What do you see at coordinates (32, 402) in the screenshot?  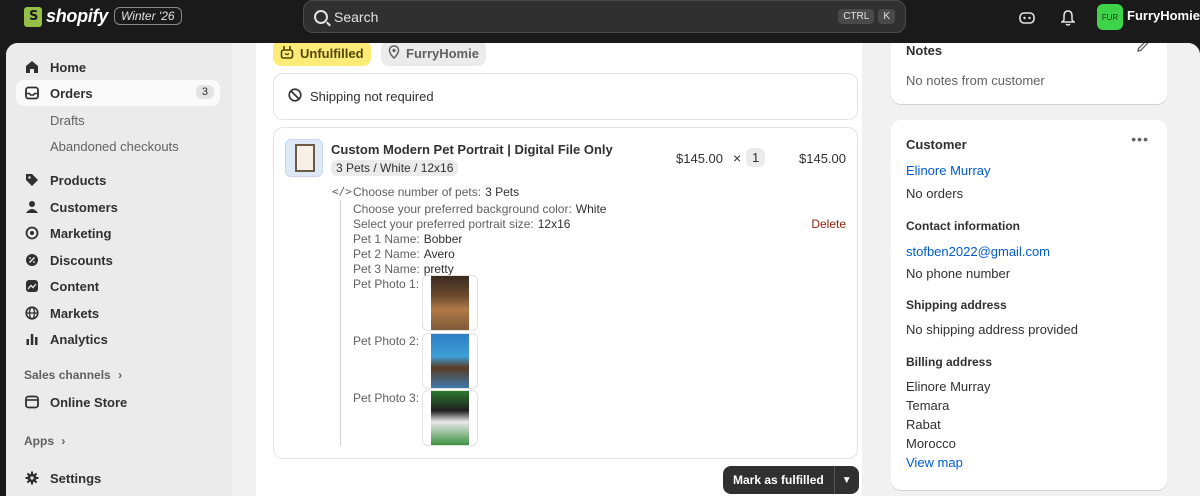 I see `storefront-icon` at bounding box center [32, 402].